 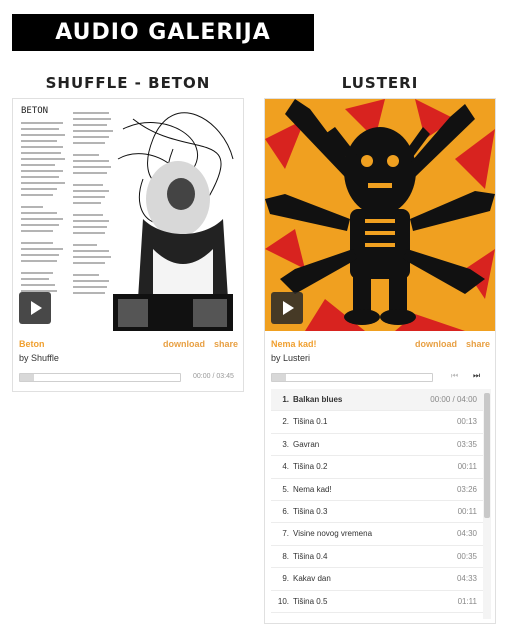 I want to click on track-title: Tišina 0.4, so click(x=310, y=556).